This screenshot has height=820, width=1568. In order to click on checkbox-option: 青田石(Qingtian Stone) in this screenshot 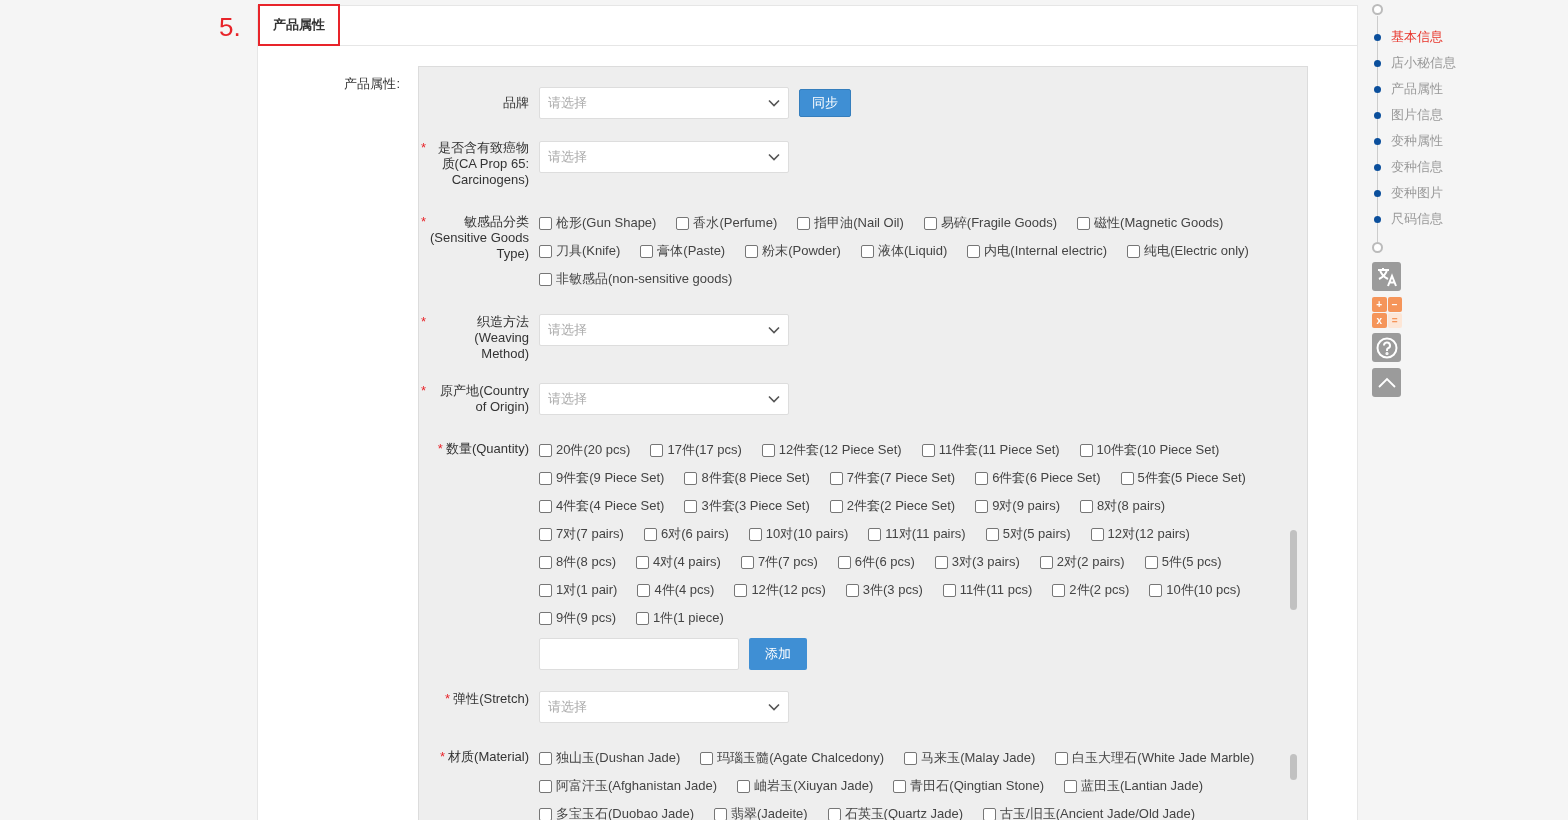, I will do `click(968, 786)`.